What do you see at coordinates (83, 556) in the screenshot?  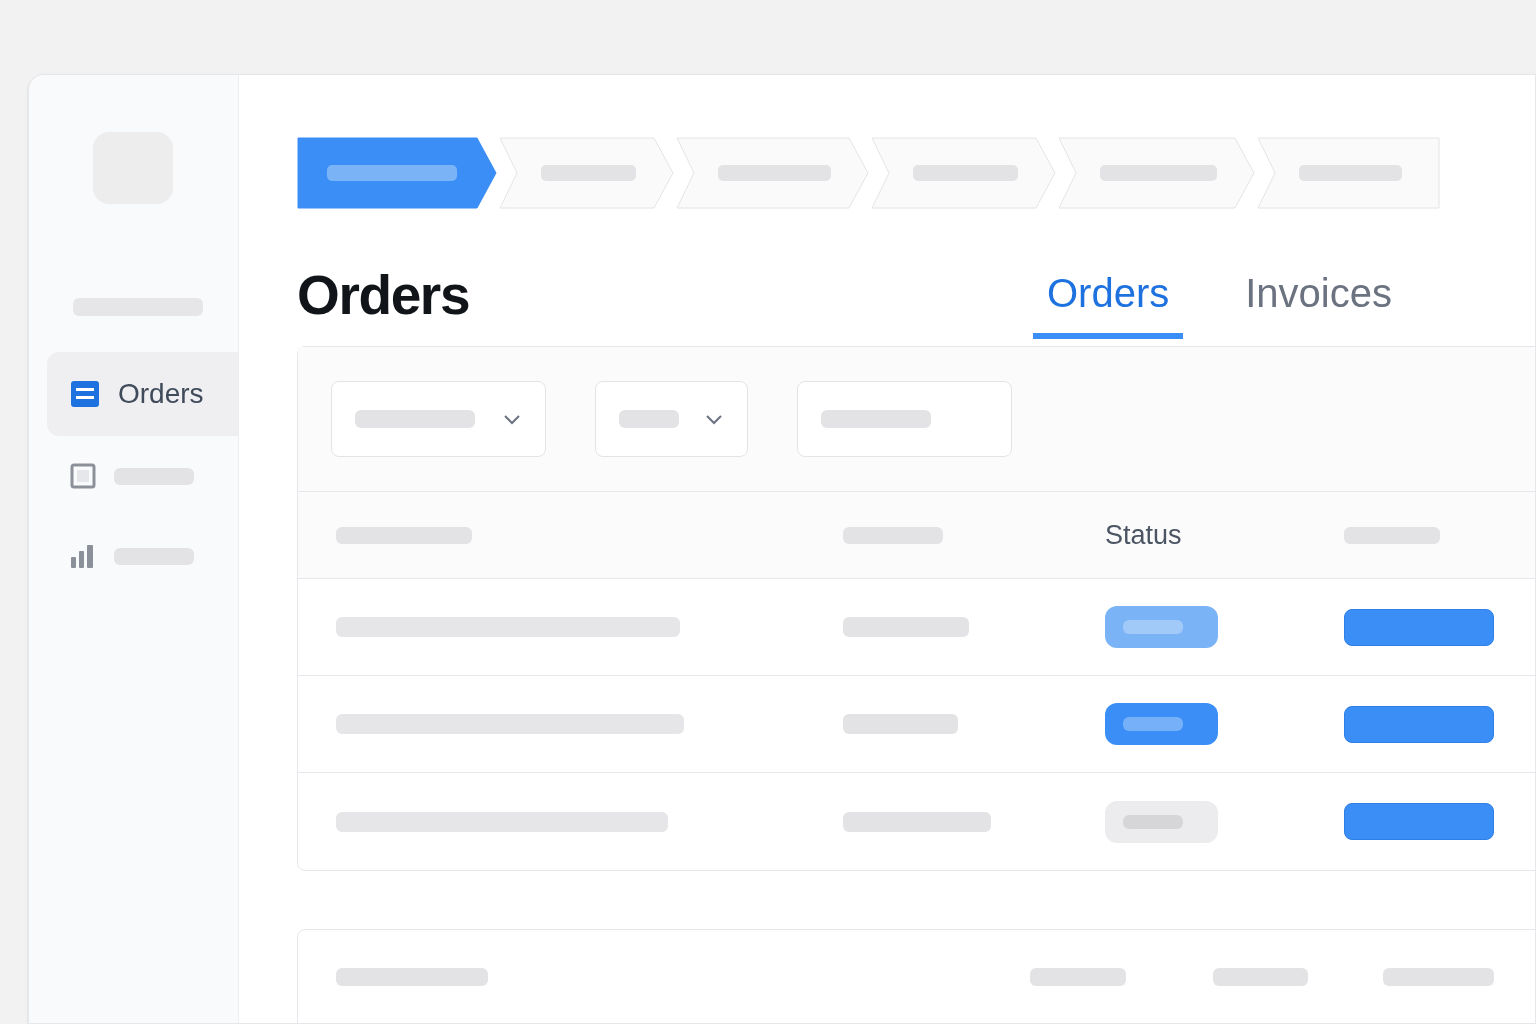 I see `bar-chart-icon` at bounding box center [83, 556].